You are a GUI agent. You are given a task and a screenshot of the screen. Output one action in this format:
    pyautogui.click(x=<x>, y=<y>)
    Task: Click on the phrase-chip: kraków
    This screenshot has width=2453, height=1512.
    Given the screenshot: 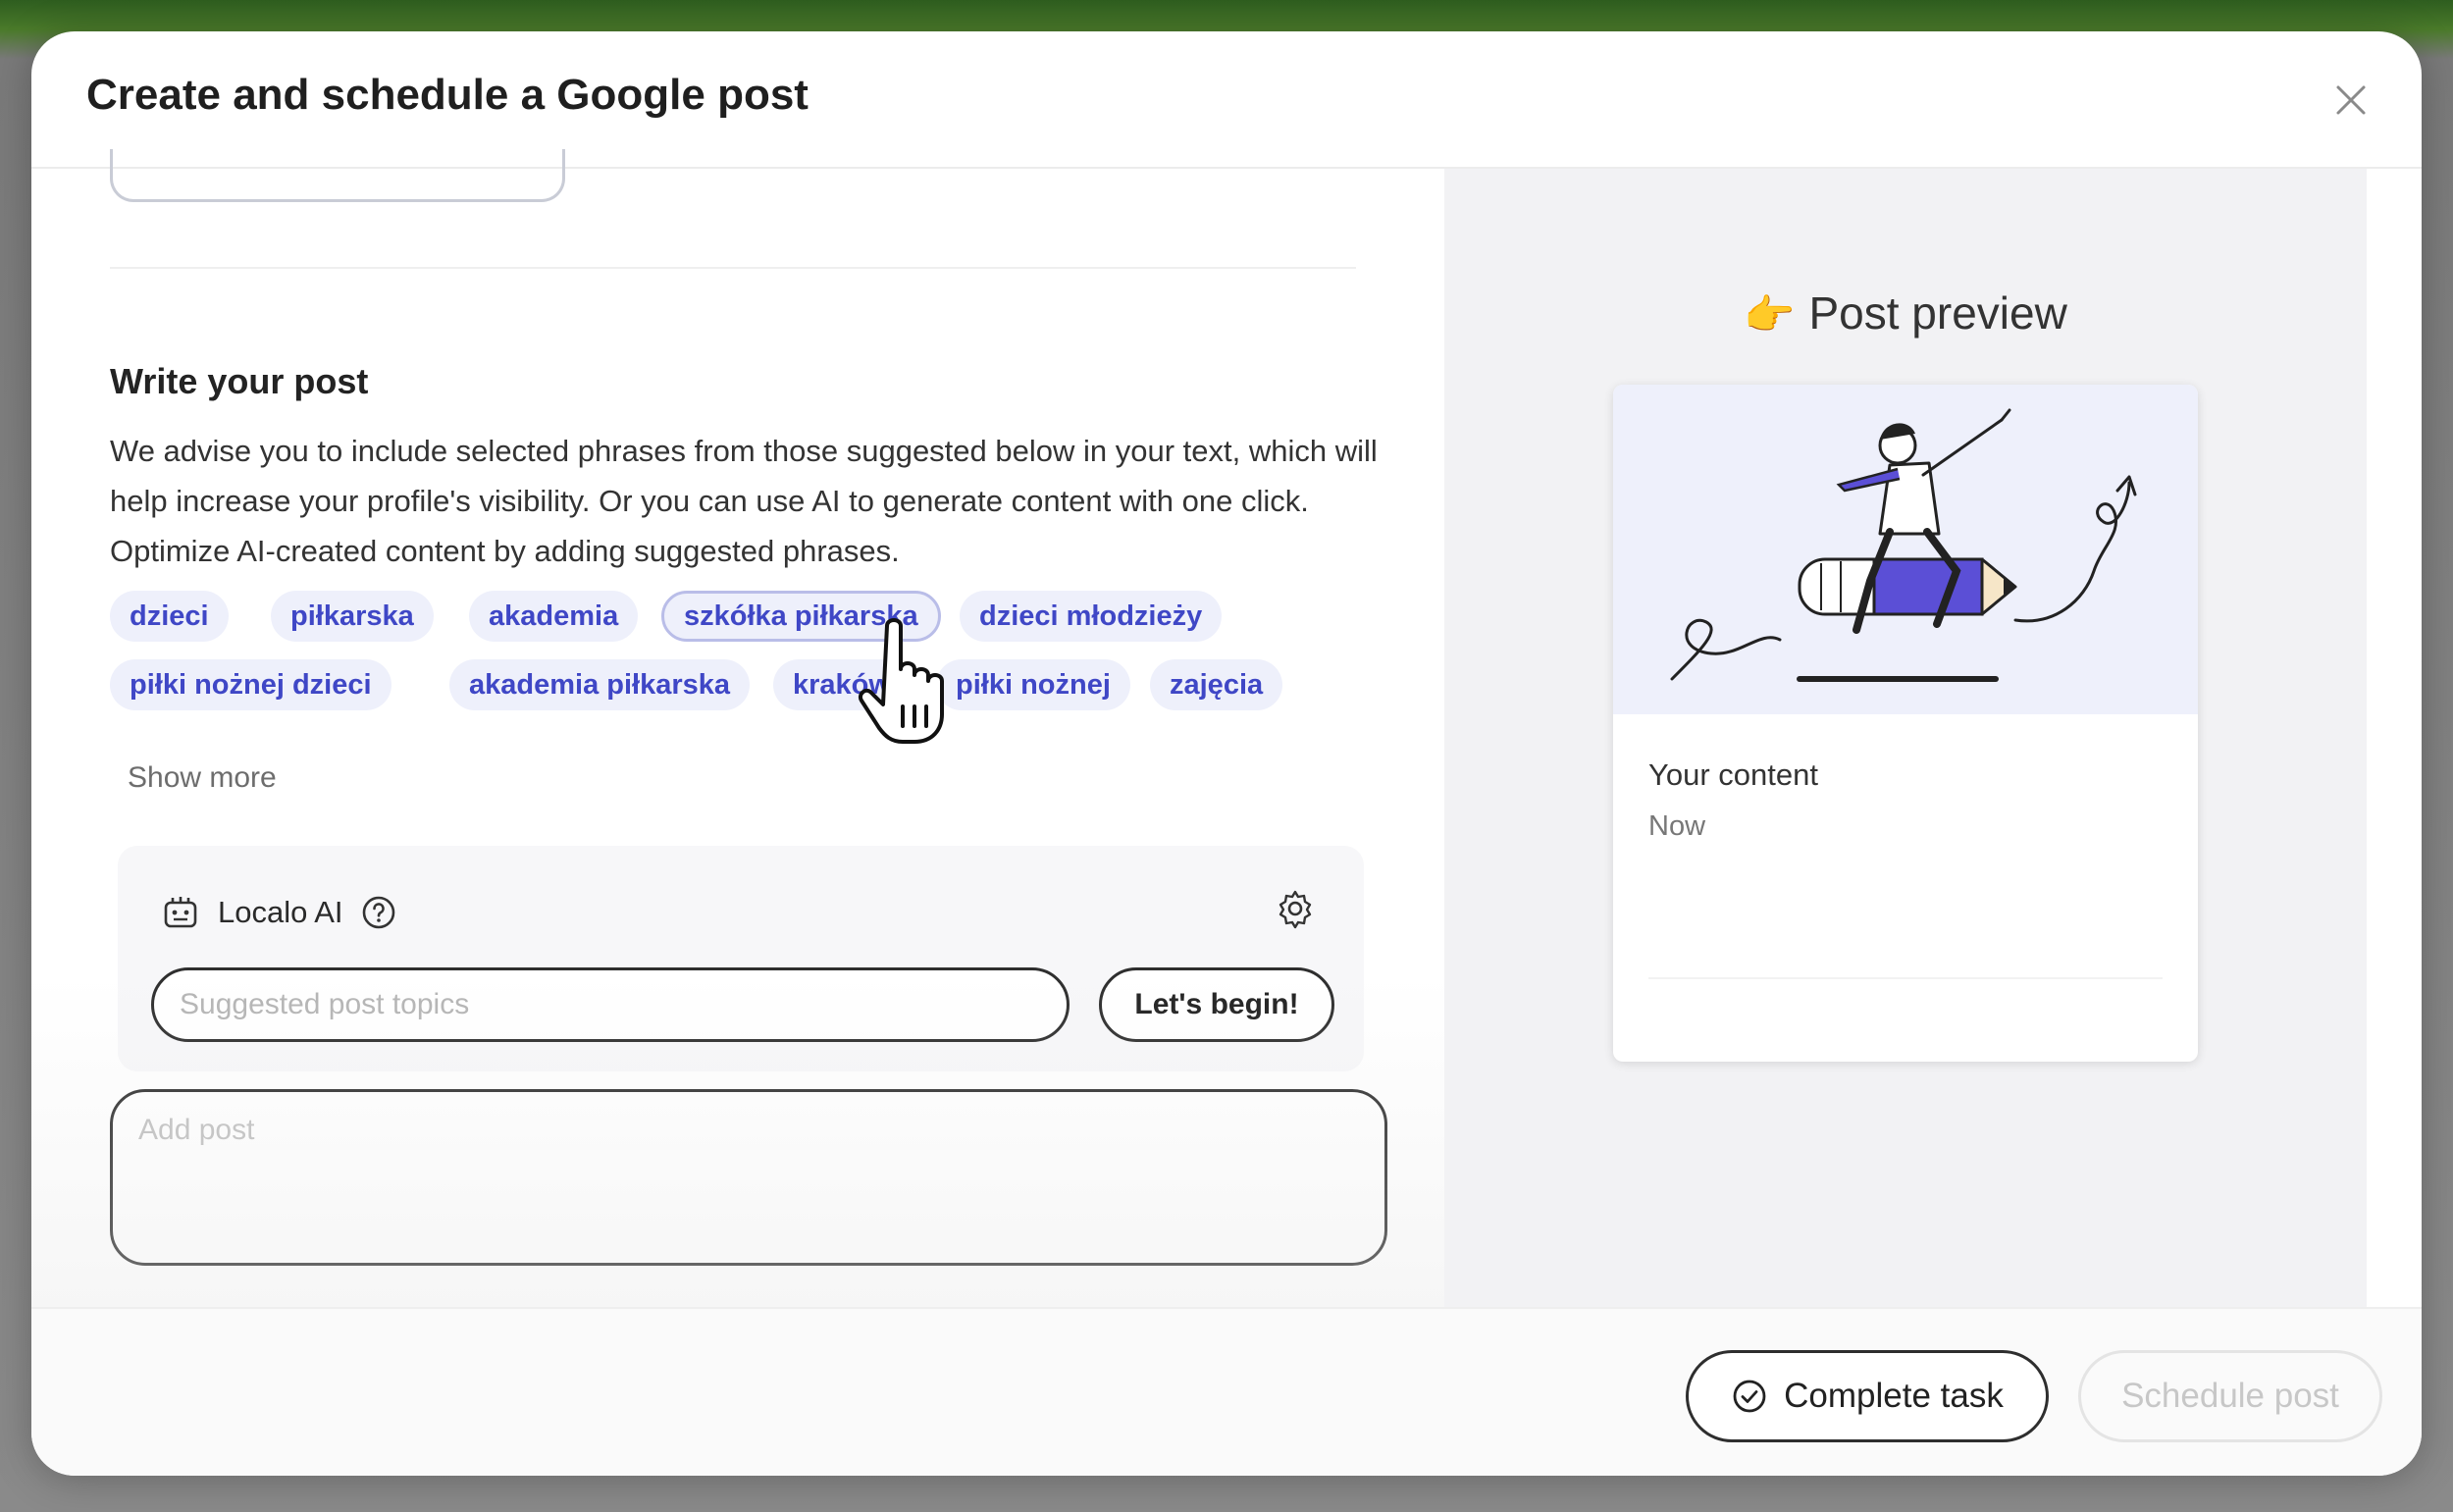 What is the action you would take?
    pyautogui.click(x=842, y=685)
    